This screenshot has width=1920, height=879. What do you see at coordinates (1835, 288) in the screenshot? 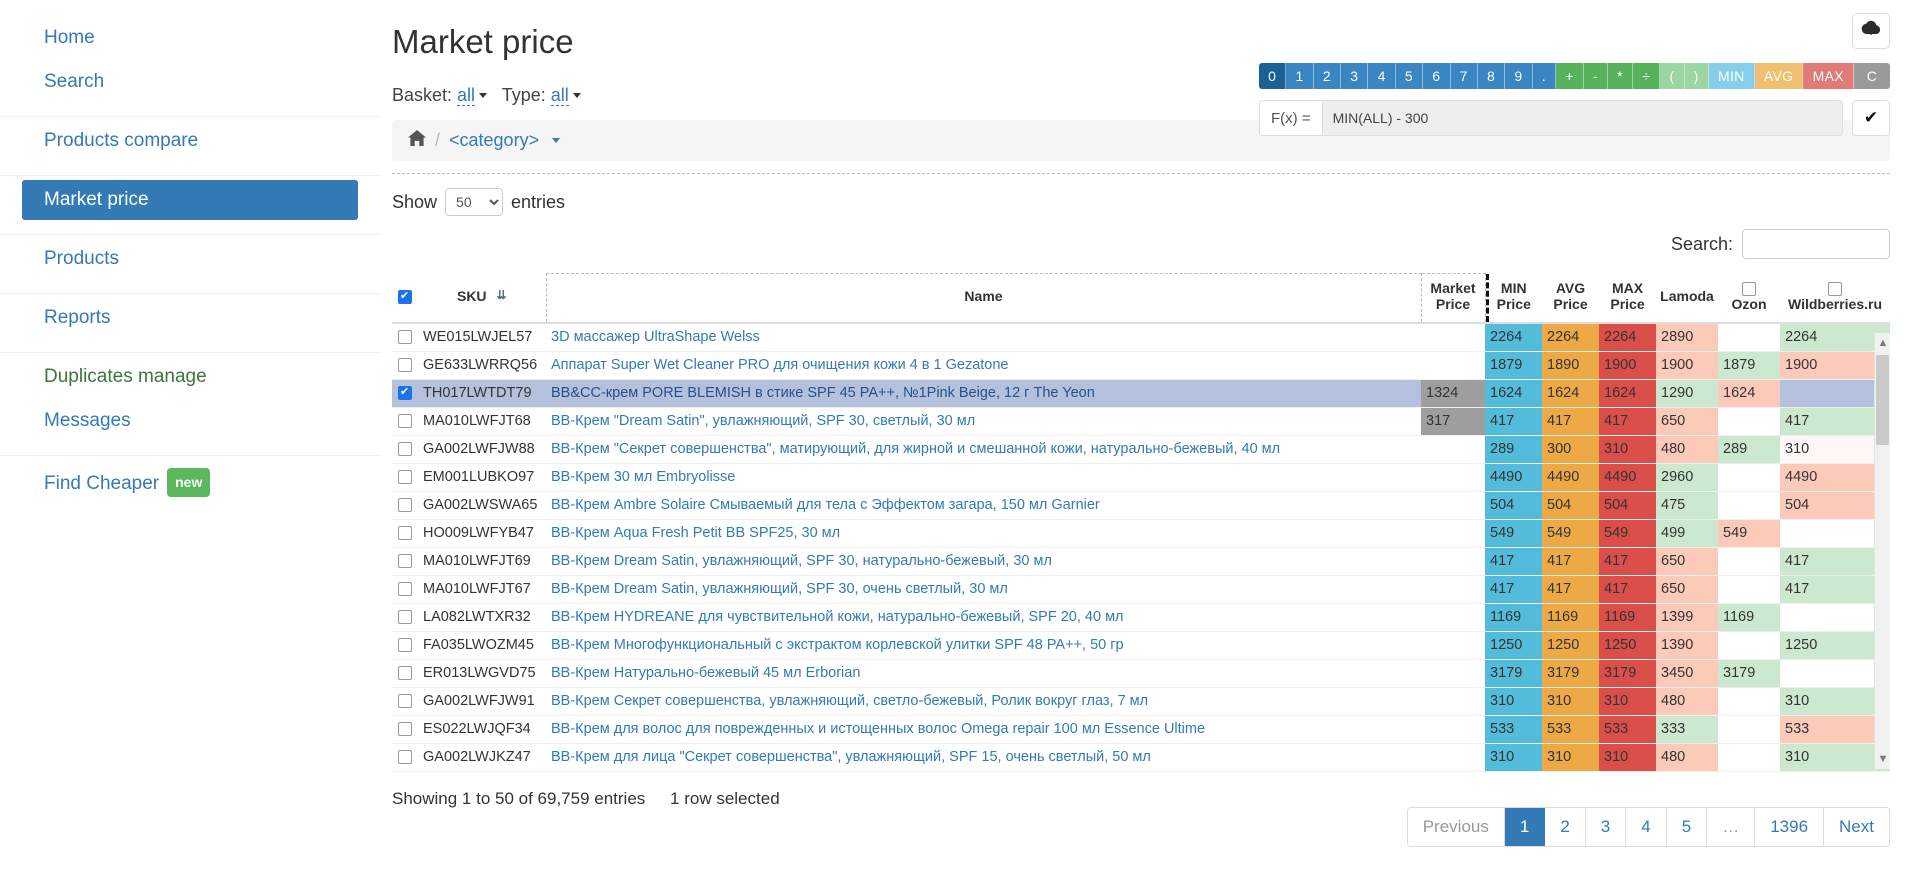
I see `wildberries-column-checkbox` at bounding box center [1835, 288].